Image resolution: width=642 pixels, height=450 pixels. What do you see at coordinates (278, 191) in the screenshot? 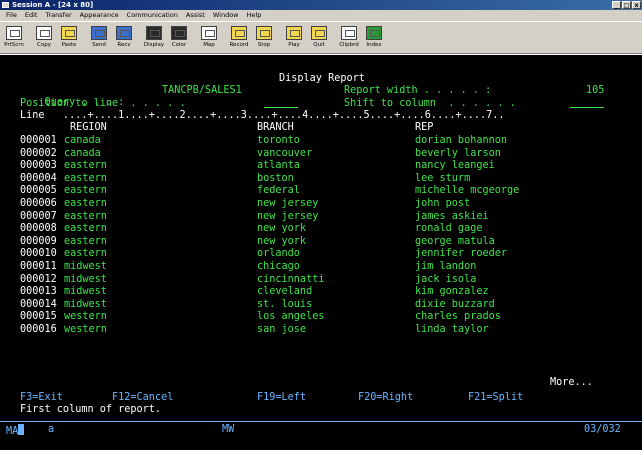
I see `row-branch: federal` at bounding box center [278, 191].